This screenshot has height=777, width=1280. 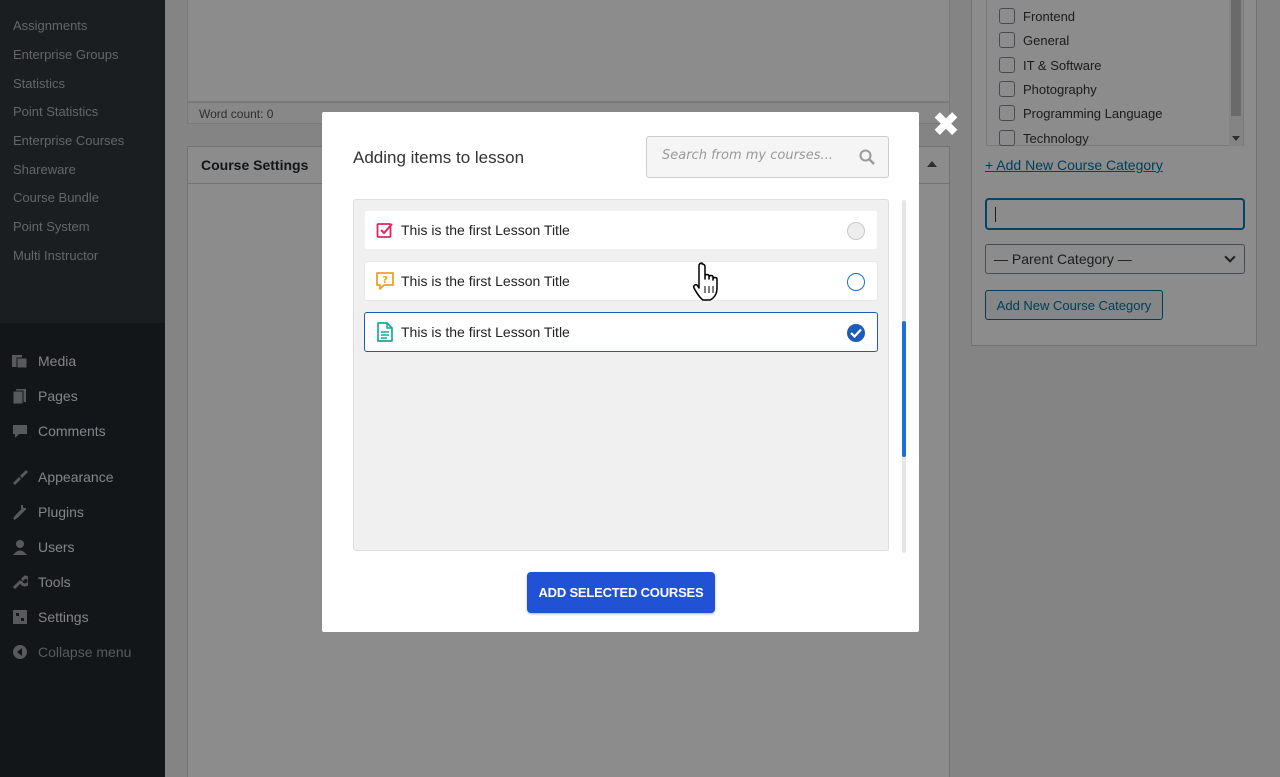 I want to click on list-scrollbar, so click(x=904, y=376).